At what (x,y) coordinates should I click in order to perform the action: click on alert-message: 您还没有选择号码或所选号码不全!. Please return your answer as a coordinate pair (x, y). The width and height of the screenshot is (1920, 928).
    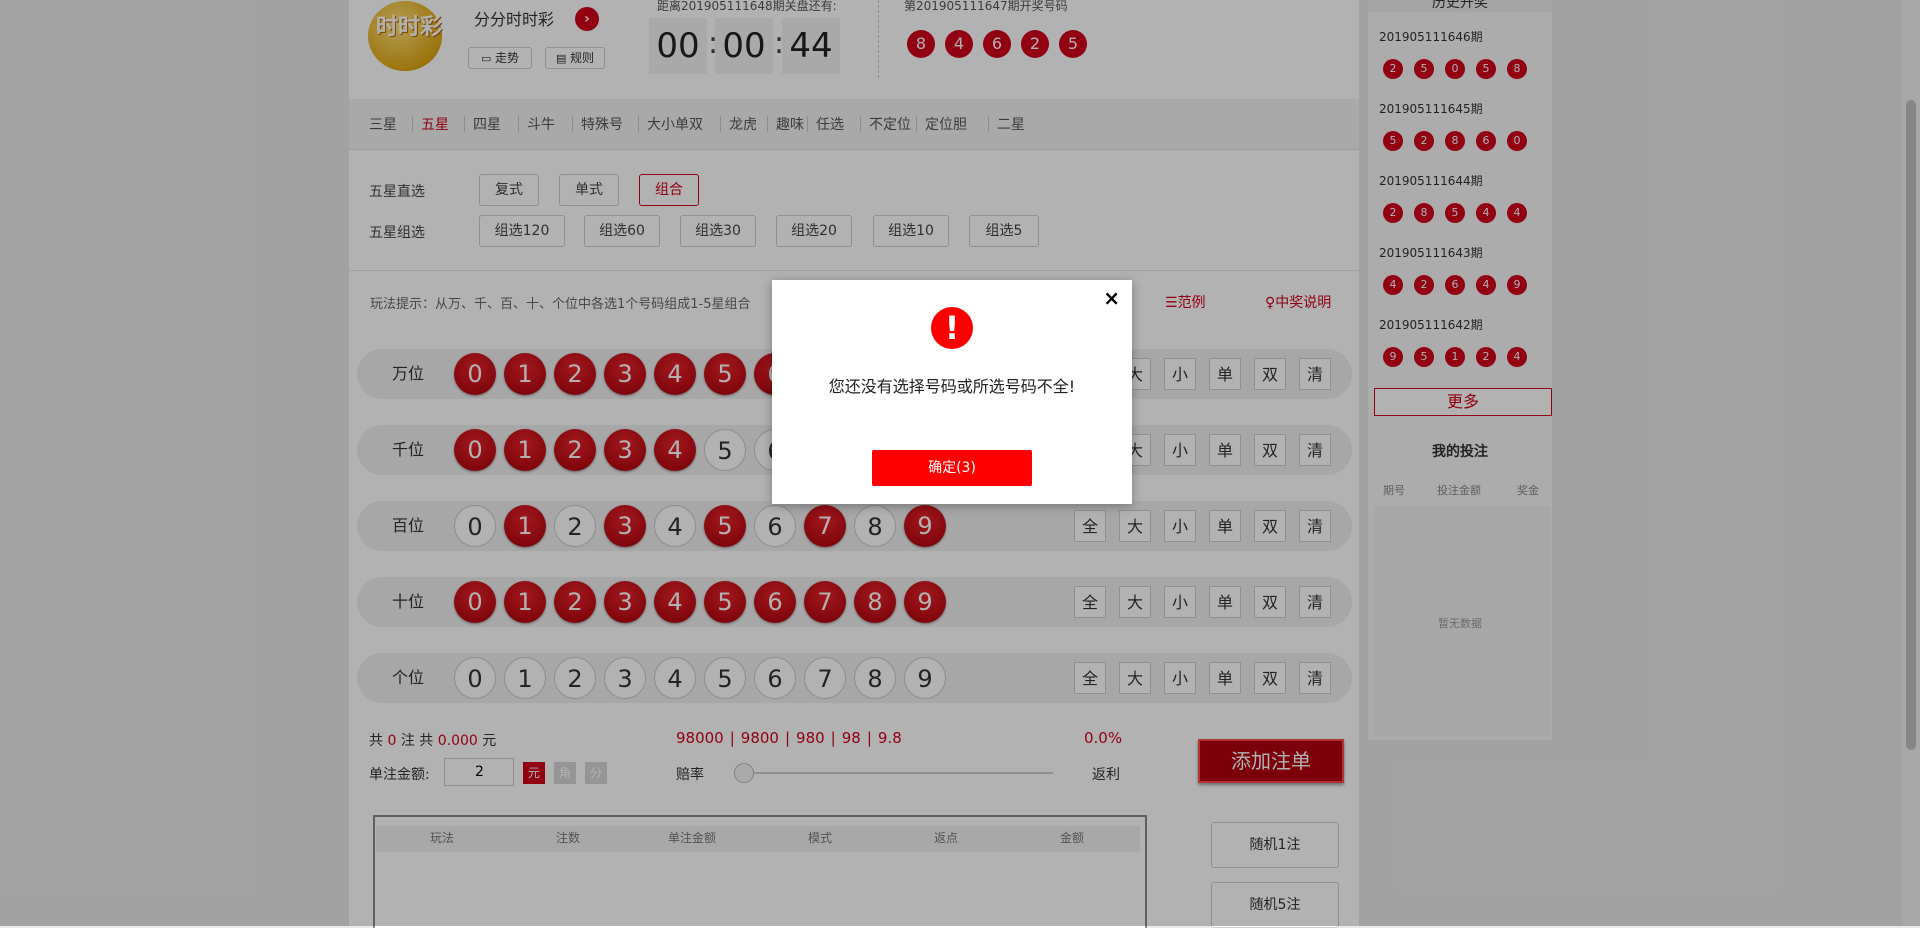
    Looking at the image, I should click on (952, 386).